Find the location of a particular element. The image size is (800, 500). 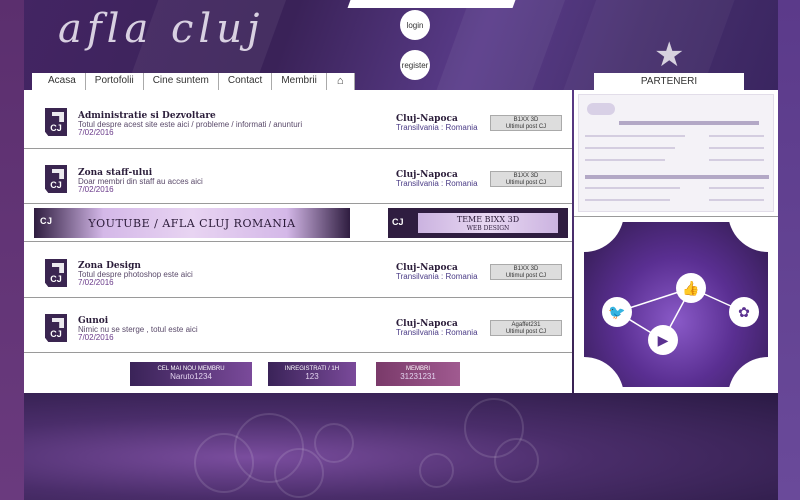

teme-banner: CJ TEME BIXX 3D WEB DESIGN is located at coordinates (478, 223).